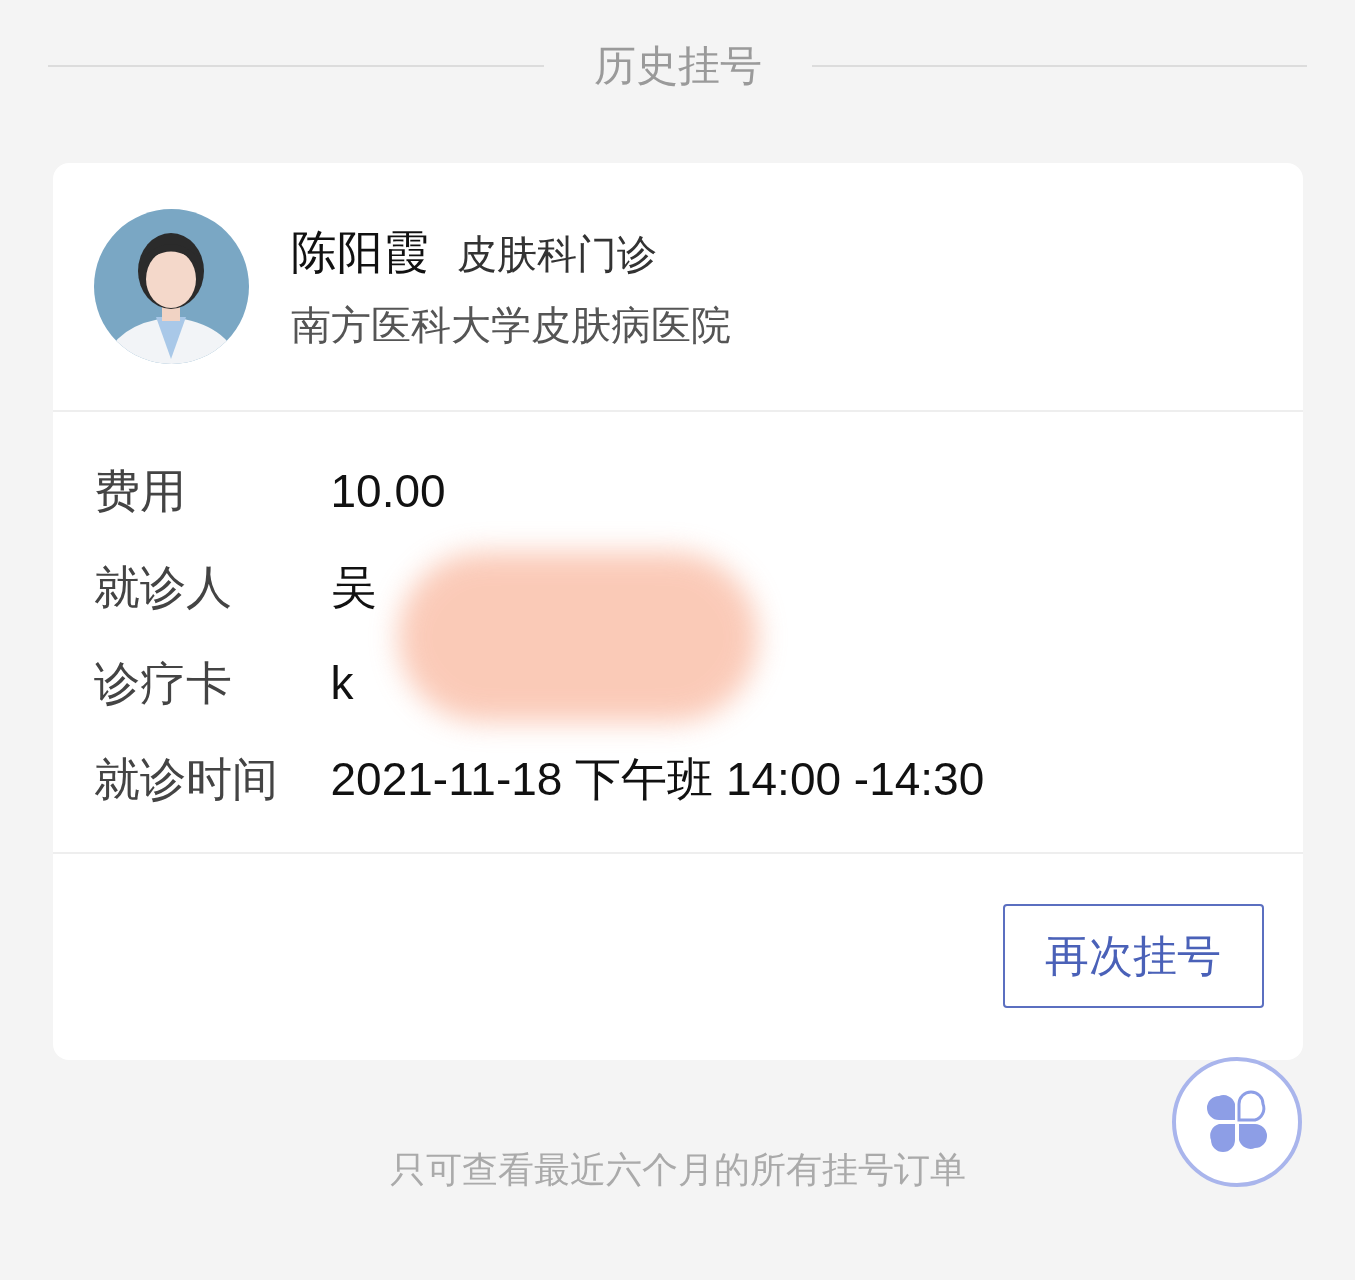 This screenshot has width=1355, height=1280. Describe the element at coordinates (186, 779) in the screenshot. I see `detail-label: 就诊时间` at that location.